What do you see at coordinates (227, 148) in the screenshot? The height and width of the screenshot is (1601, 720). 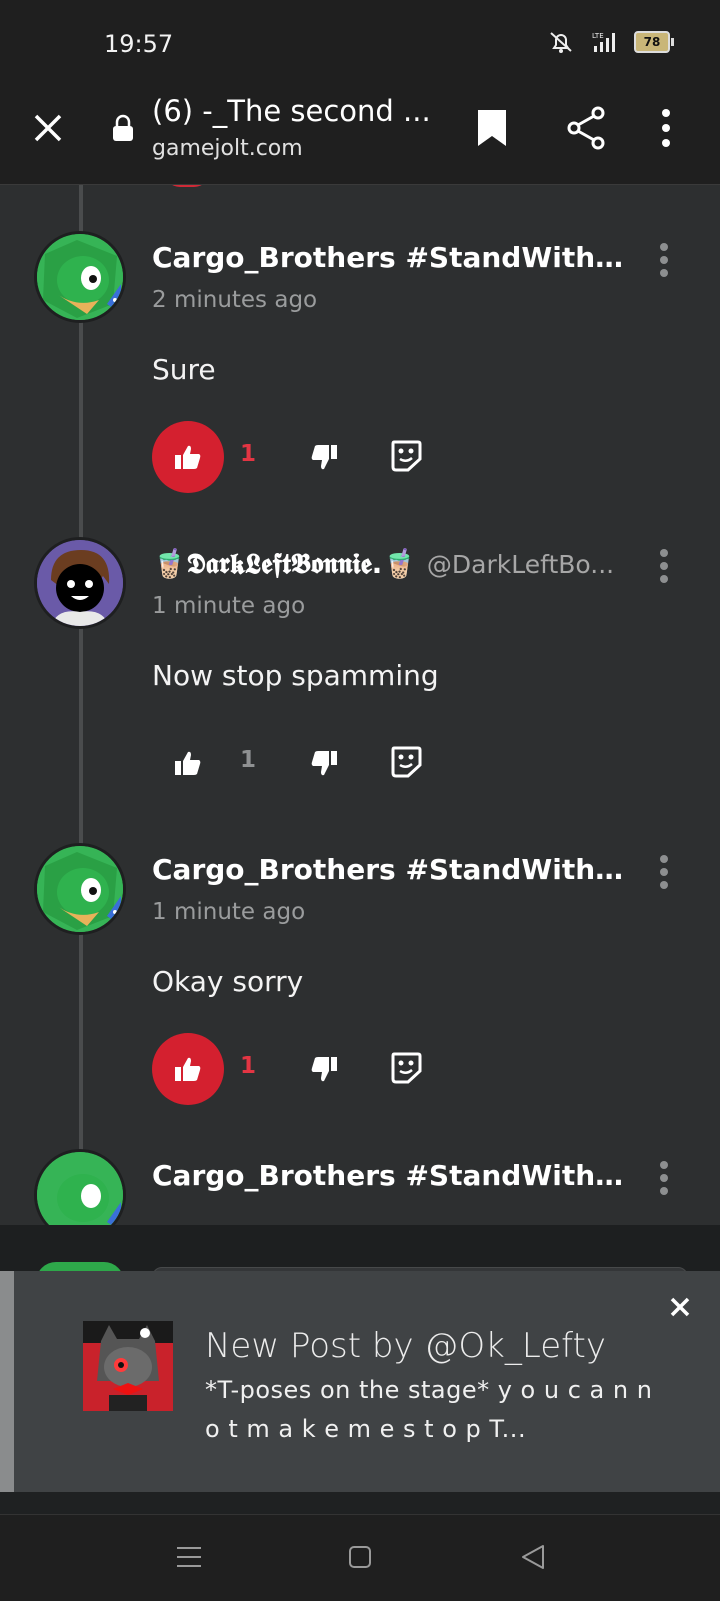 I see `page-url: gamejolt.com` at bounding box center [227, 148].